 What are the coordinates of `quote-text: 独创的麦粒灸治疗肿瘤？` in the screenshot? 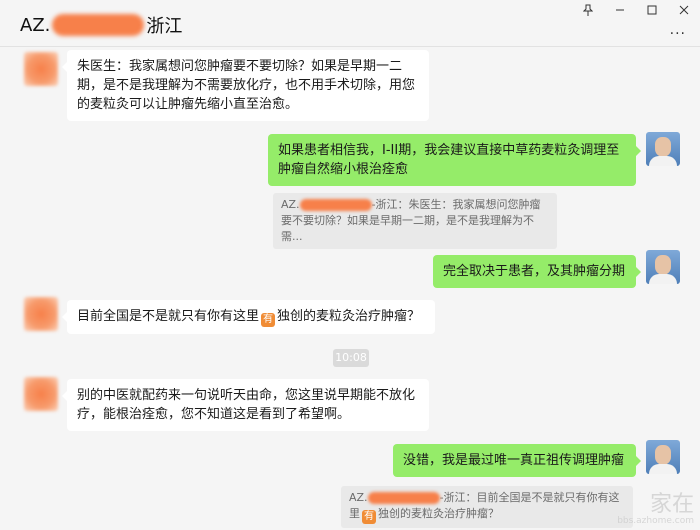 It's located at (438, 513).